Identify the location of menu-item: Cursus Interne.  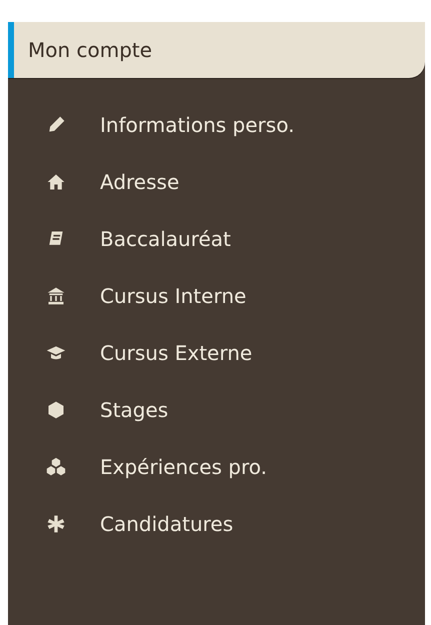
(216, 295).